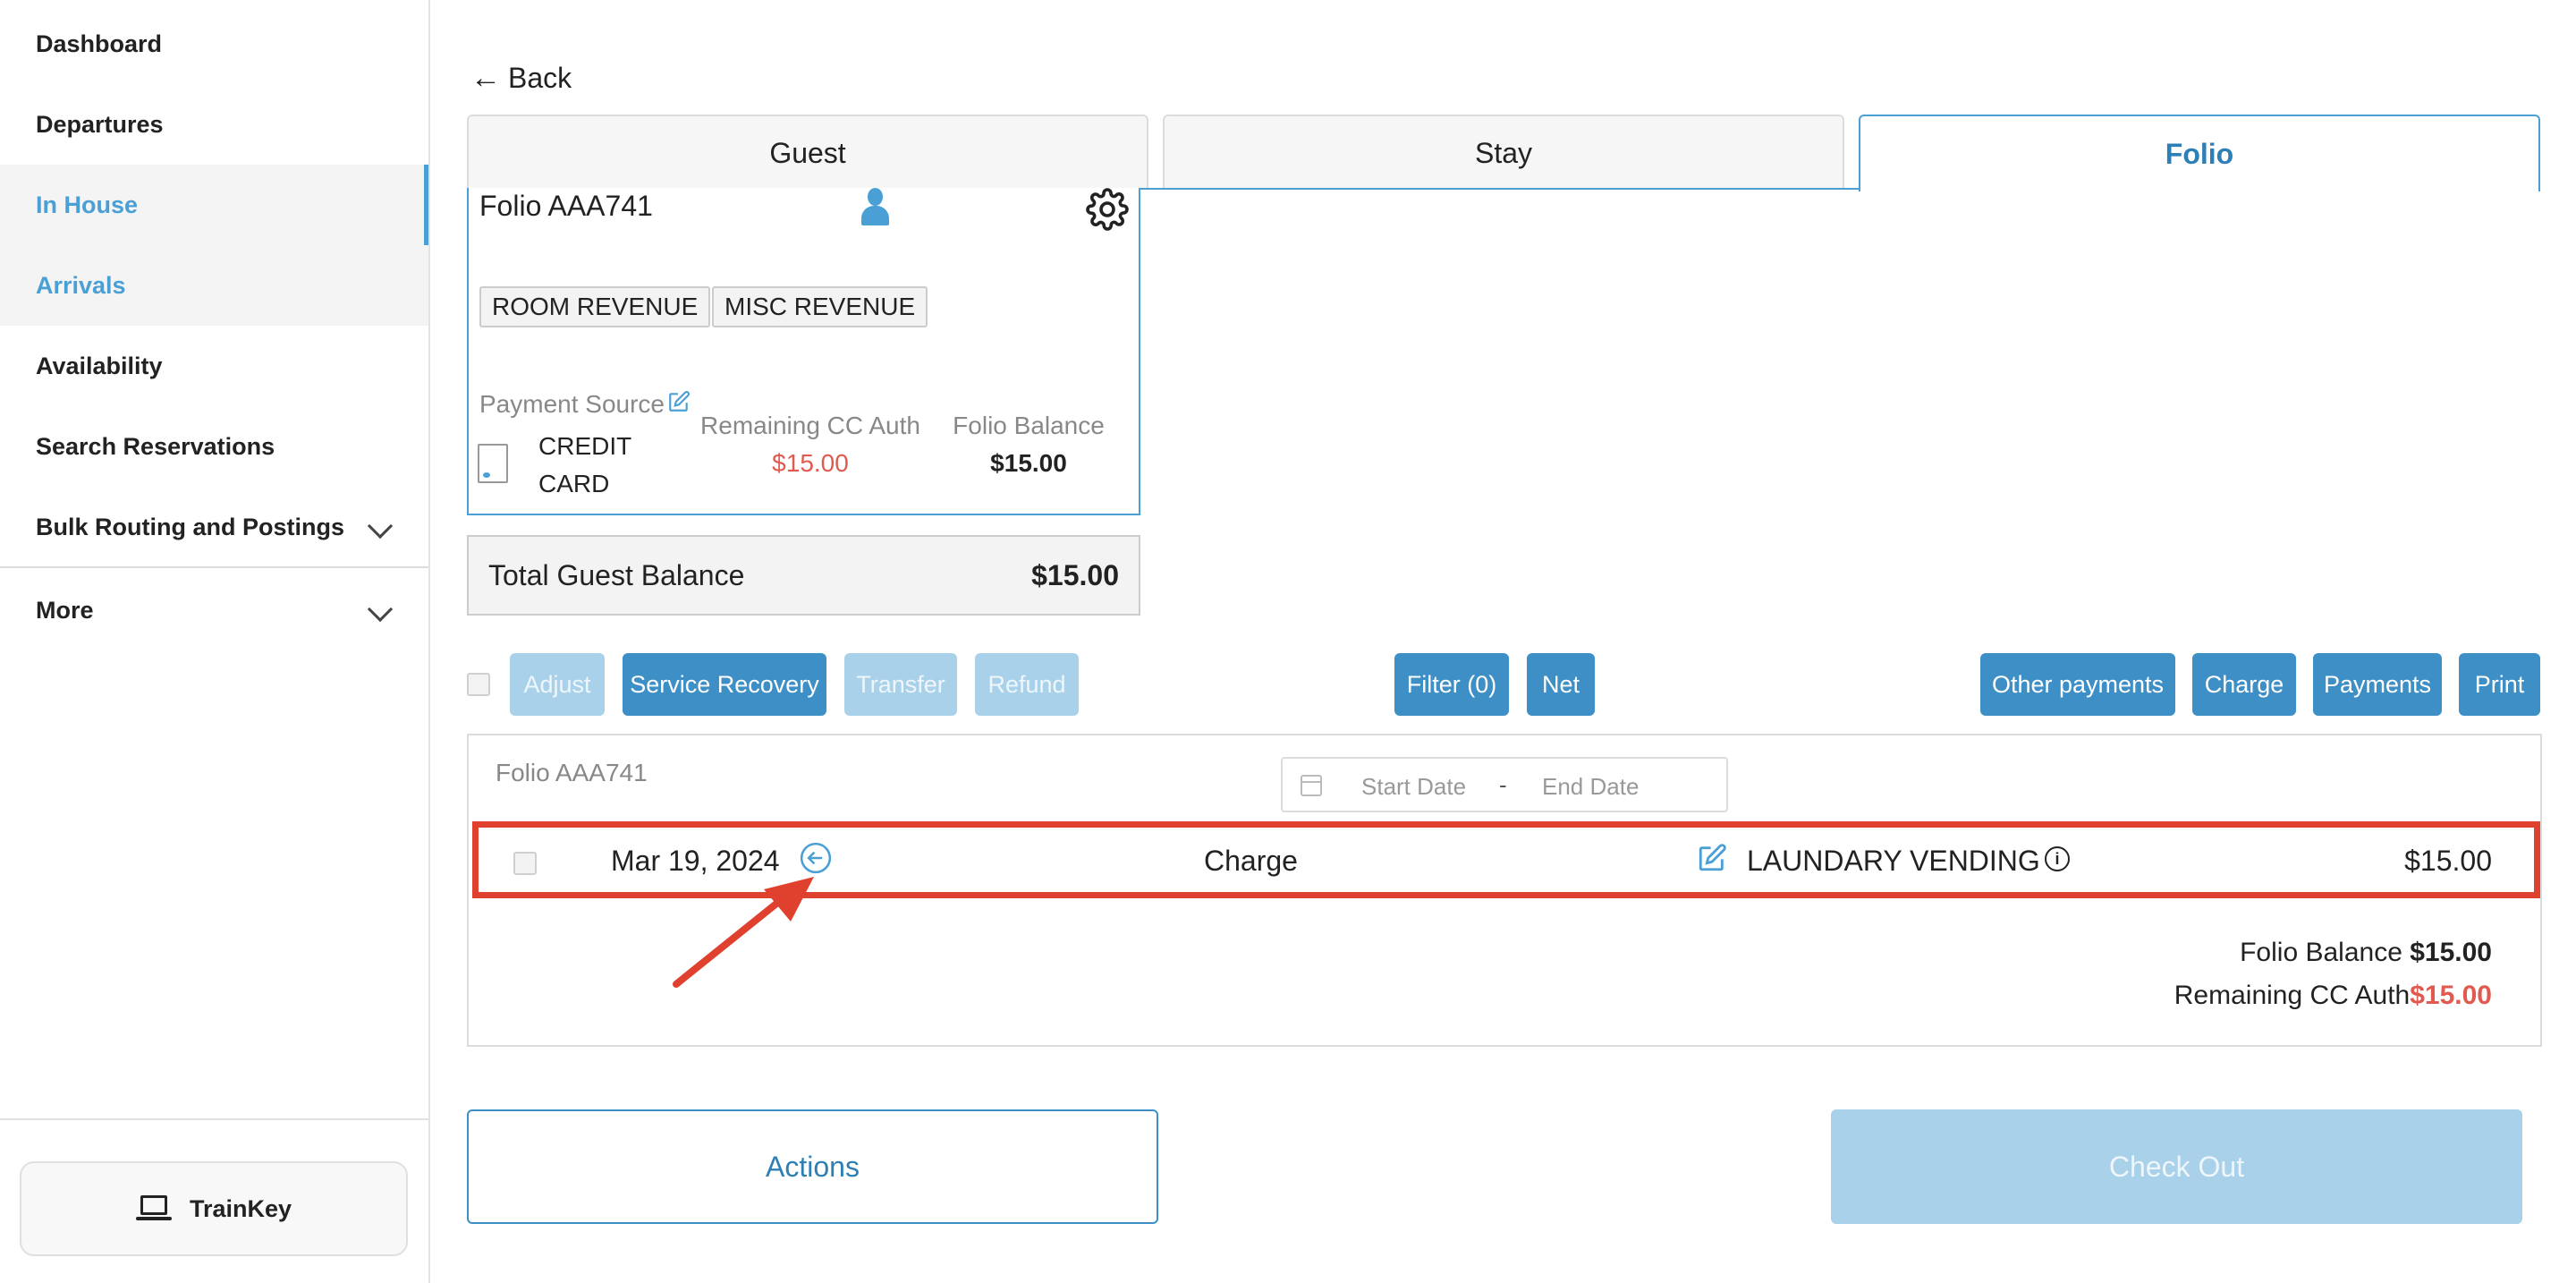 This screenshot has height=1283, width=2576. I want to click on tab-label: Stay, so click(1503, 152).